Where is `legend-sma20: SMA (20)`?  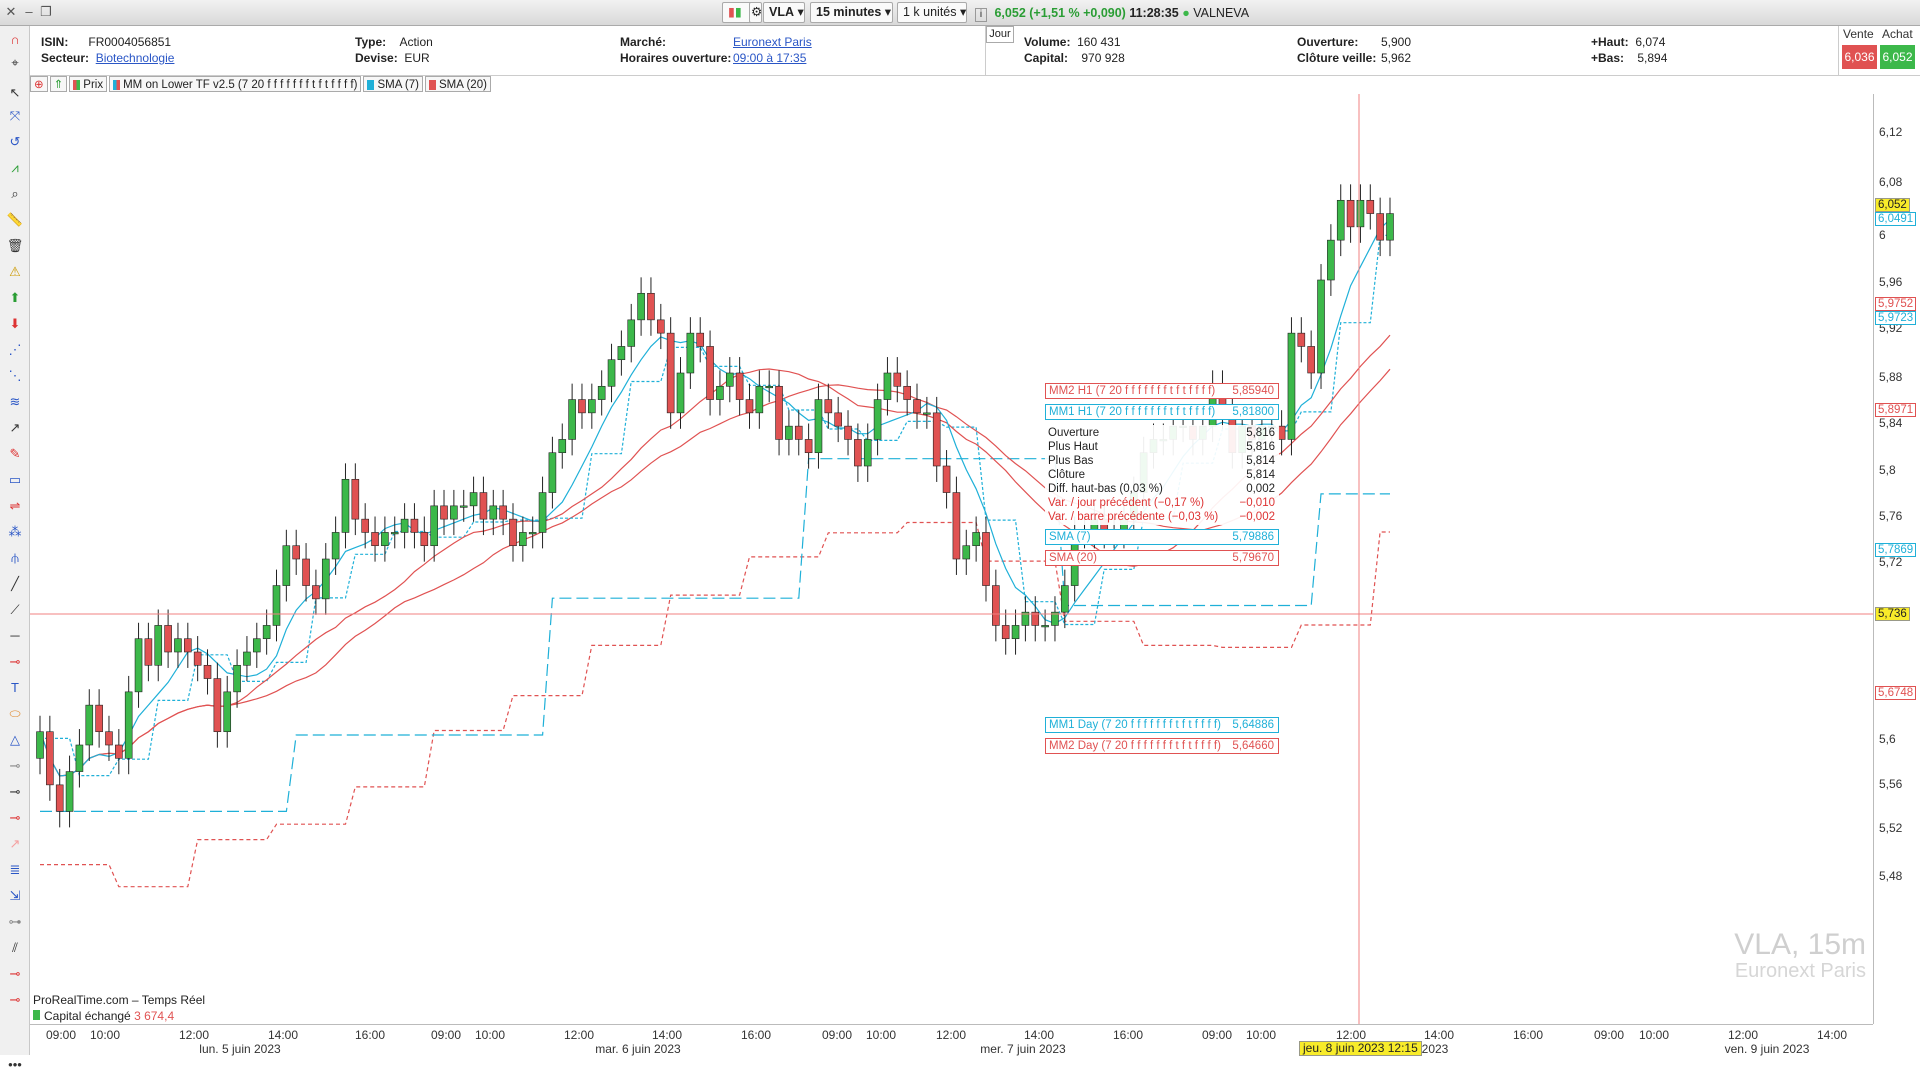 legend-sma20: SMA (20) is located at coordinates (457, 84).